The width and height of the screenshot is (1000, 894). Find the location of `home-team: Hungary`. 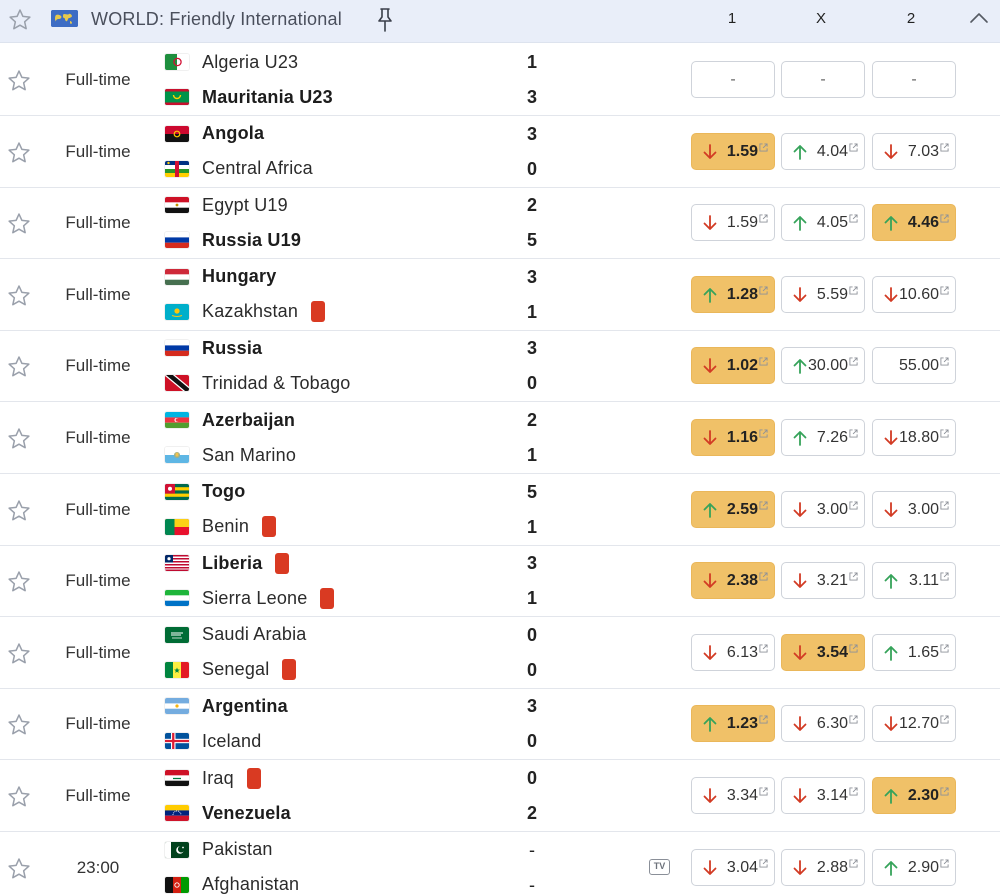

home-team: Hungary is located at coordinates (220, 277).